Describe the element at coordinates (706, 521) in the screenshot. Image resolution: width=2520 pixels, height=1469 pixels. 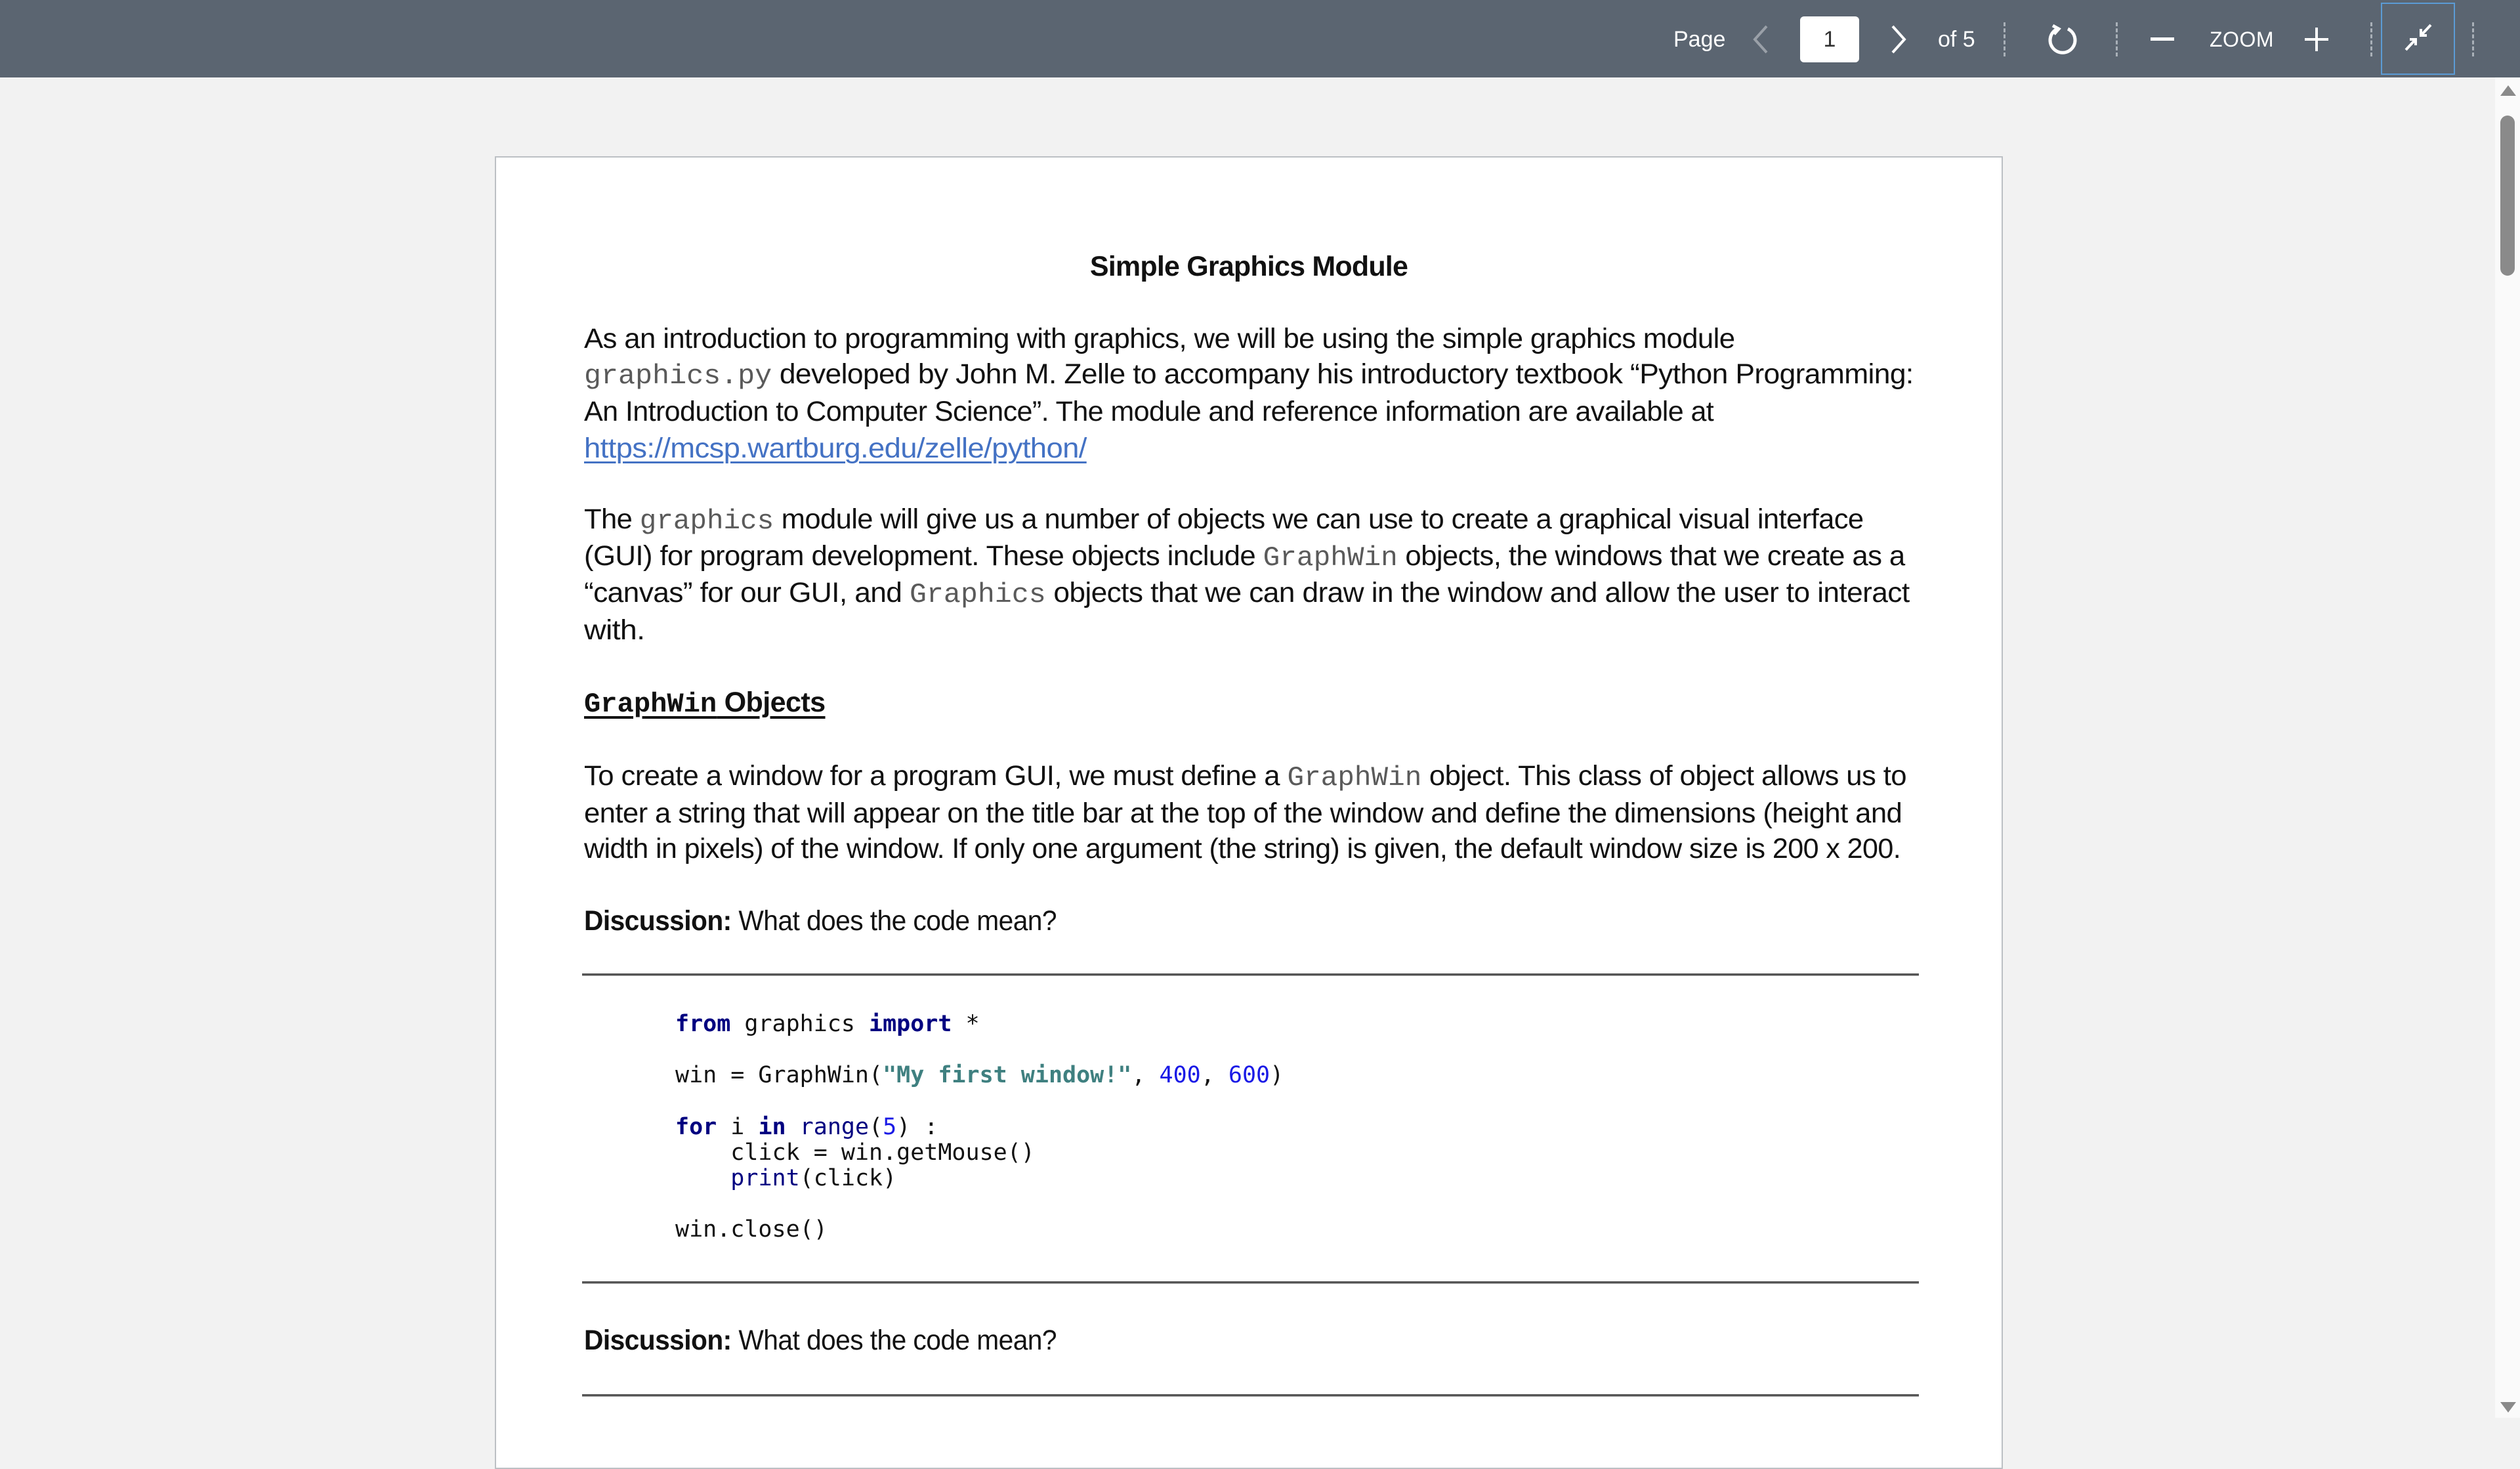
I see `inline-code: graphics` at that location.